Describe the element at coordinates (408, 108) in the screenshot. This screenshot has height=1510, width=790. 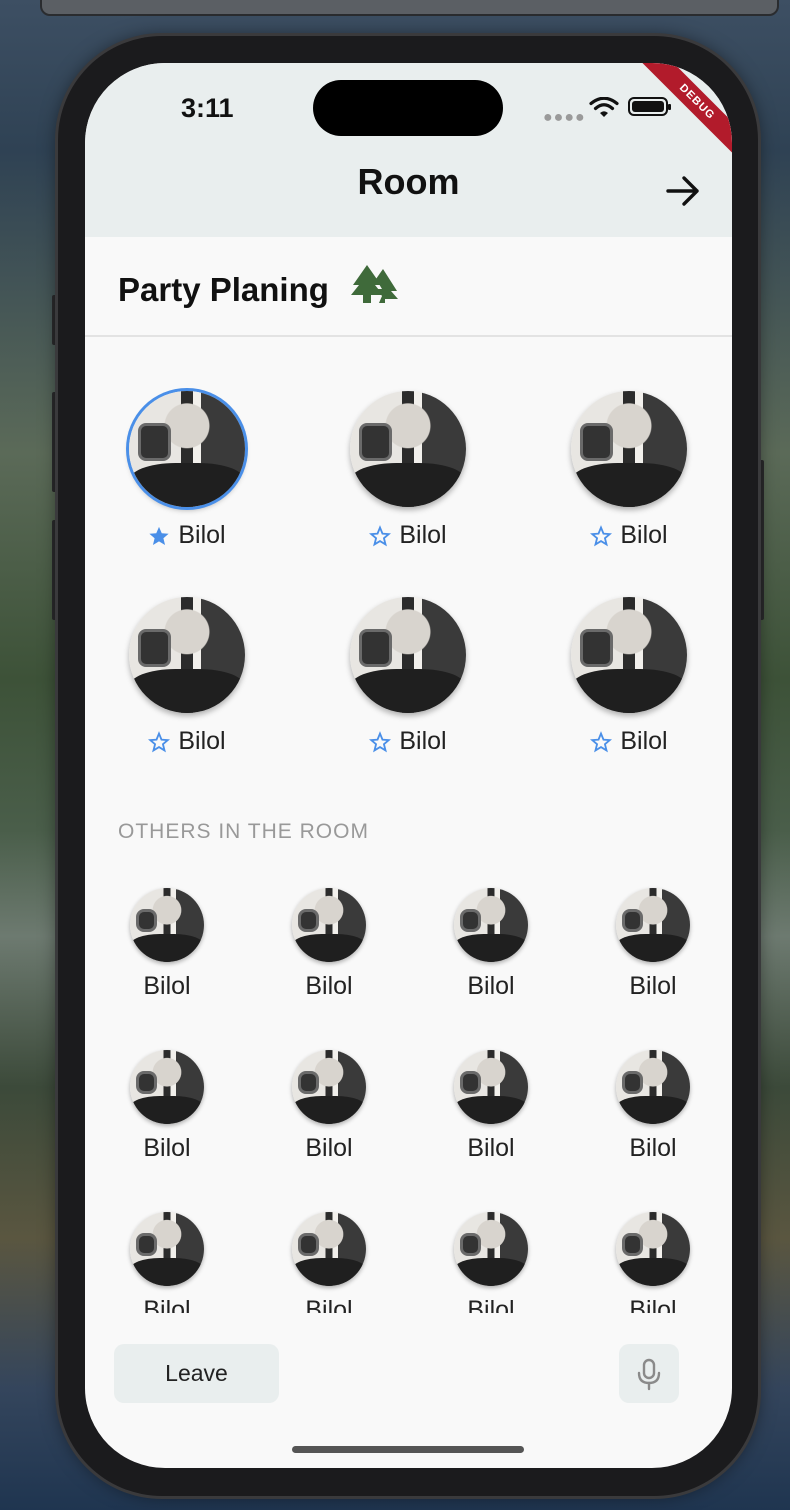
I see `dynamic-island` at that location.